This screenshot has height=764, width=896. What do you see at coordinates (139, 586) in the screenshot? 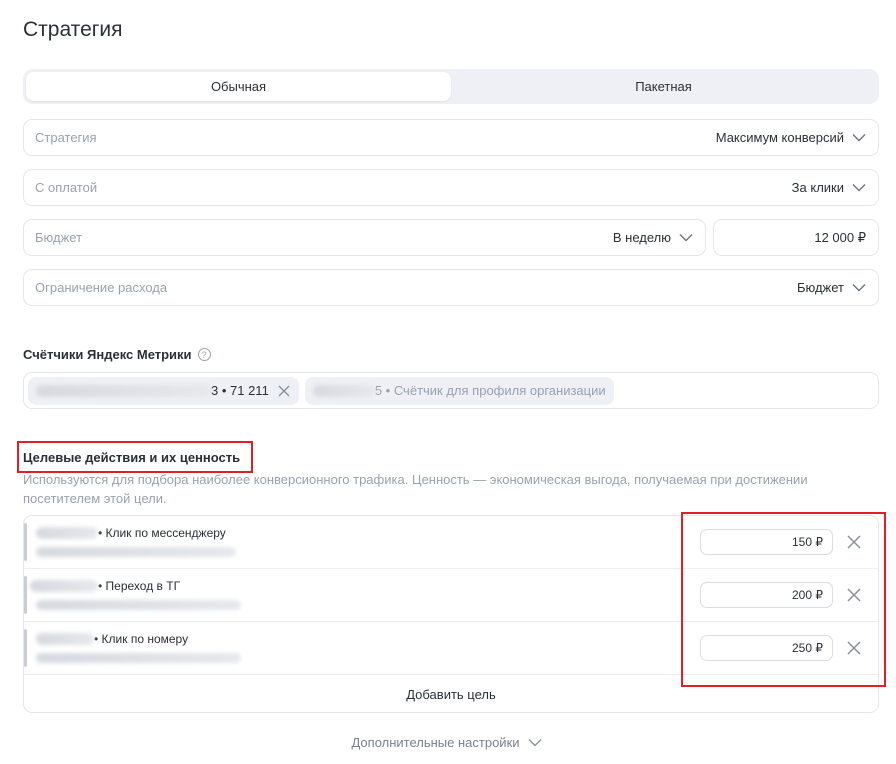
I see `goal-name-text: • Переход в ТГ` at bounding box center [139, 586].